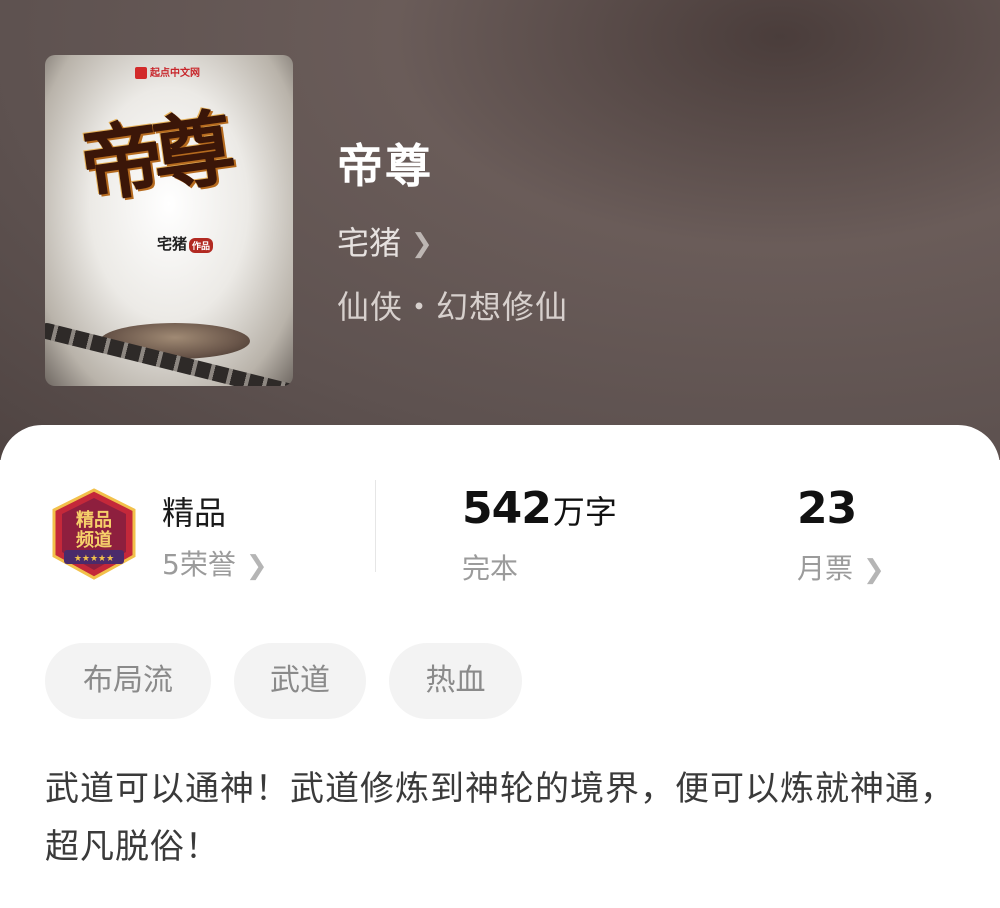 Image resolution: width=1000 pixels, height=908 pixels. I want to click on author-name: 宅猪, so click(369, 243).